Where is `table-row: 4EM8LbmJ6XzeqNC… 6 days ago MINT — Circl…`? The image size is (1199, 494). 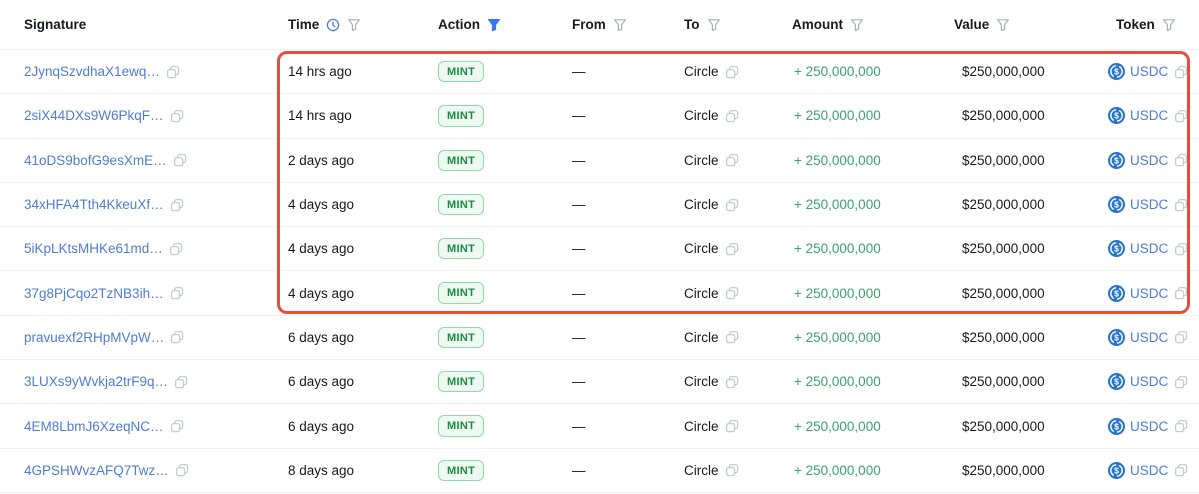
table-row: 4EM8LbmJ6XzeqNC… 6 days ago MINT — Circl… is located at coordinates (599, 426).